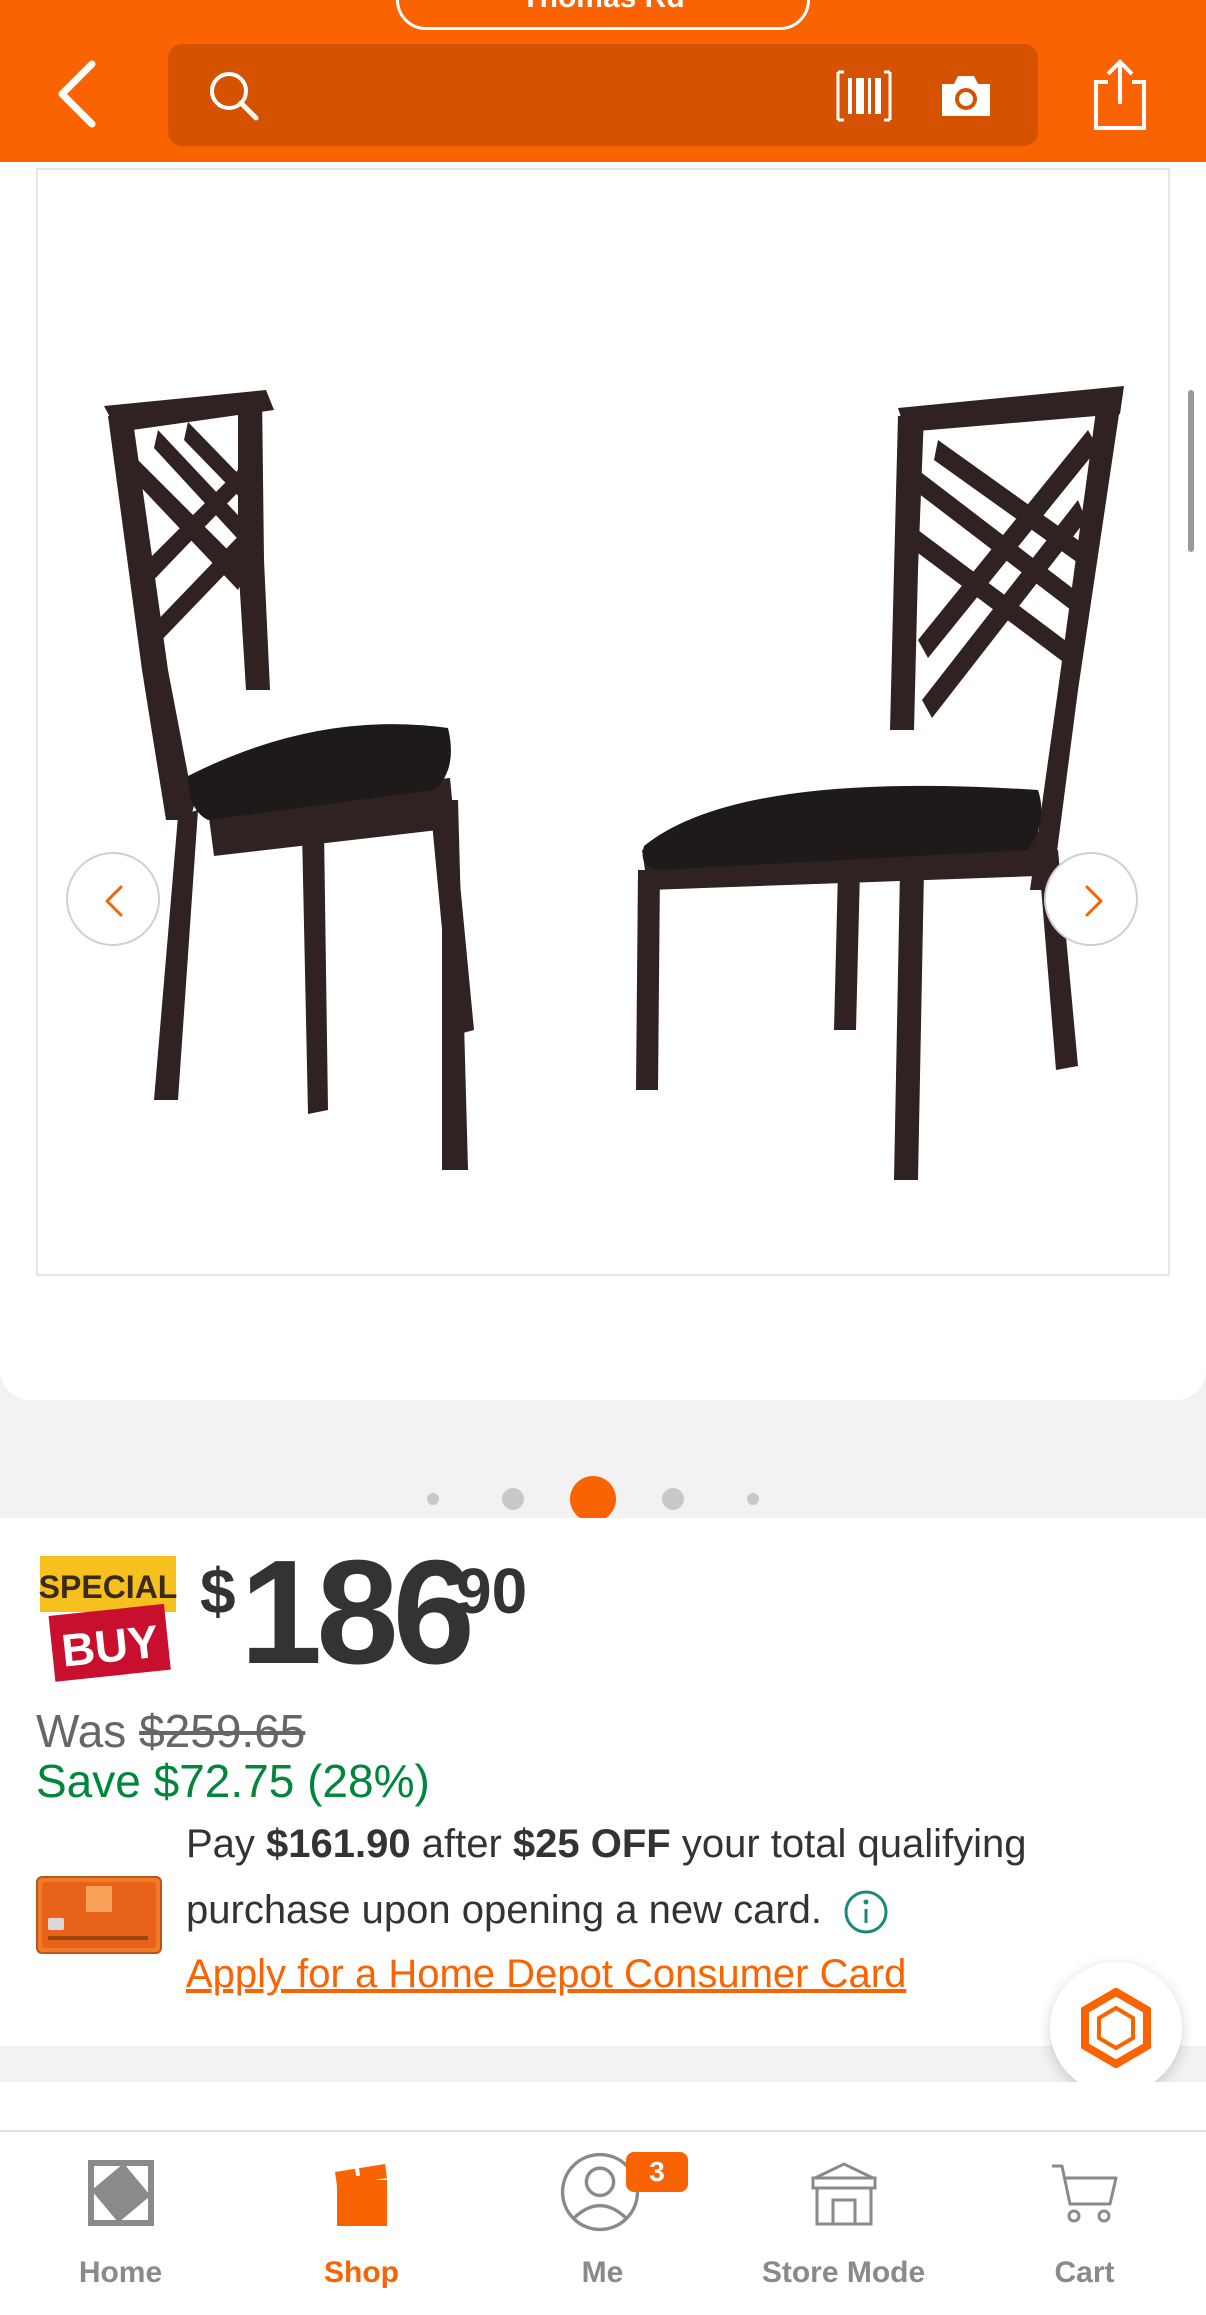  What do you see at coordinates (81, 1731) in the screenshot?
I see `was-label: Was` at bounding box center [81, 1731].